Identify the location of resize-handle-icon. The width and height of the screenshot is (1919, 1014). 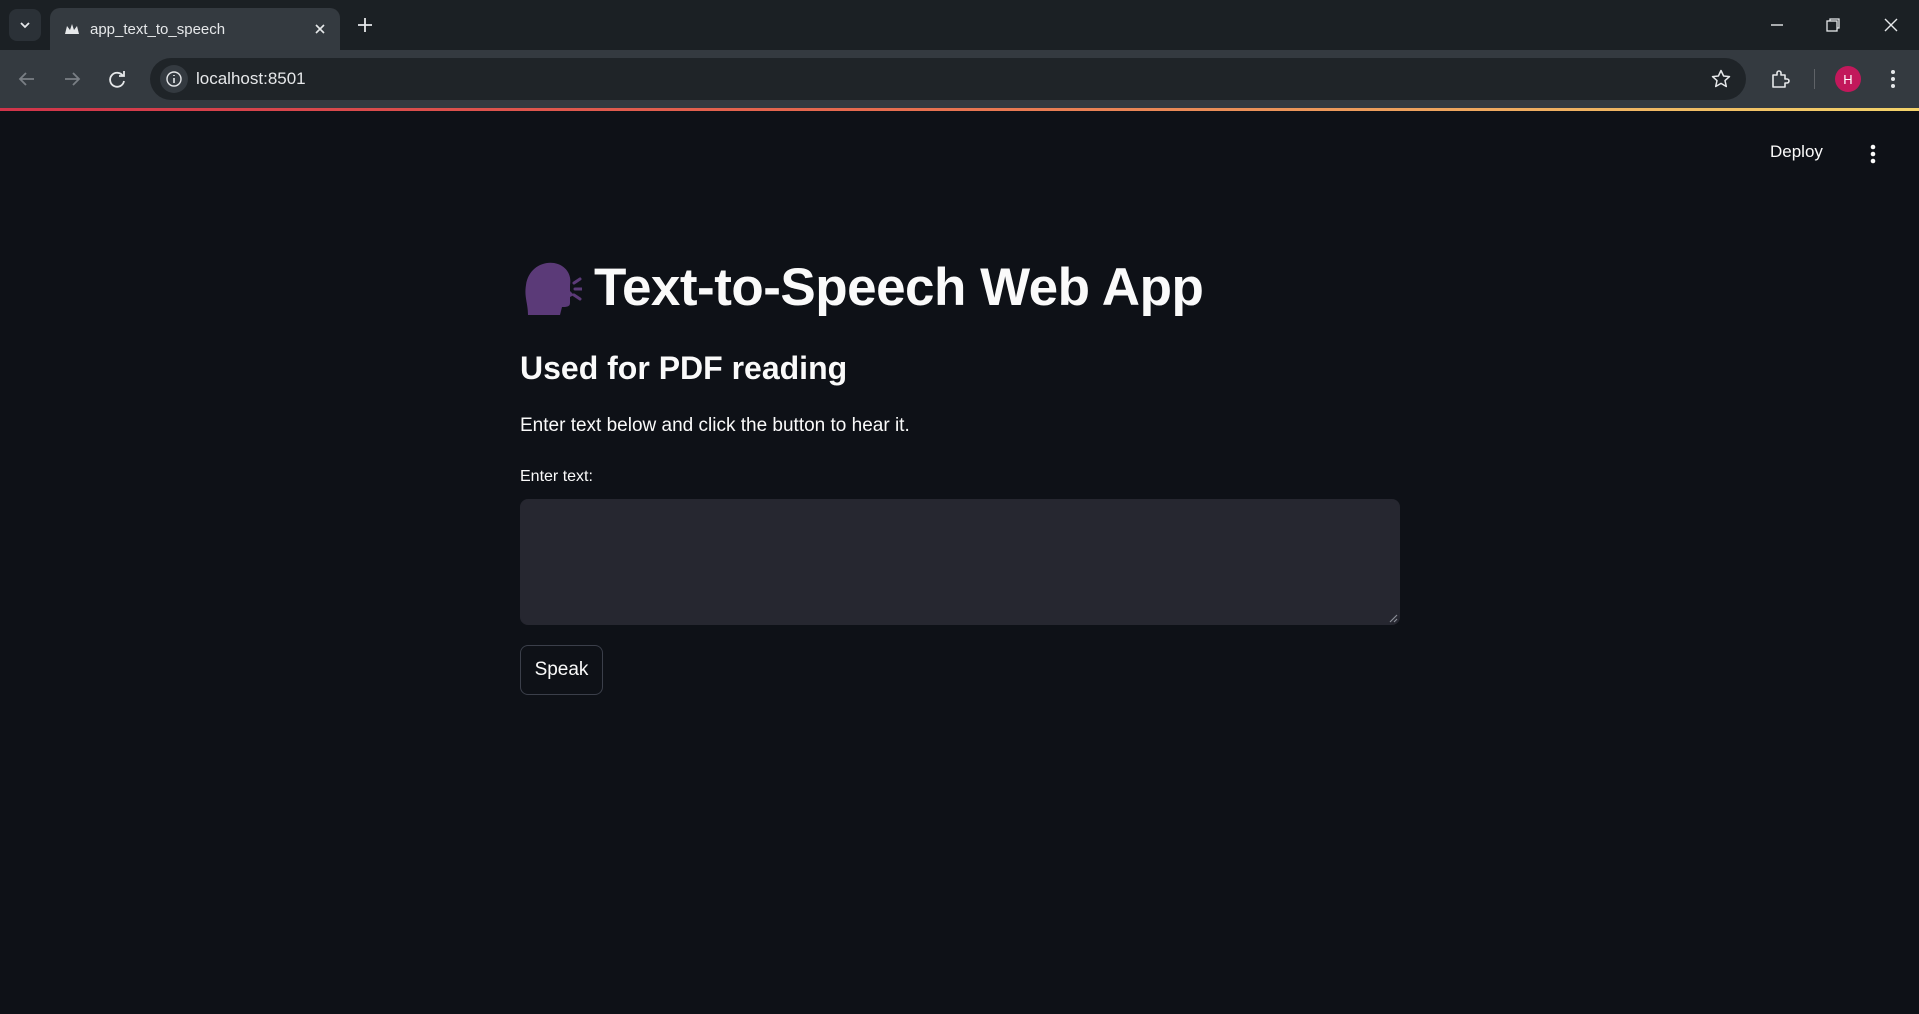
(1393, 618).